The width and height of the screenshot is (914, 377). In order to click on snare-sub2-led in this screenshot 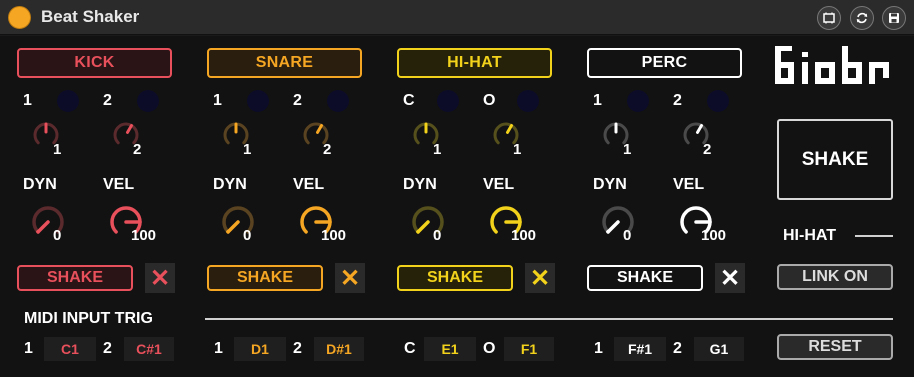, I will do `click(338, 101)`.